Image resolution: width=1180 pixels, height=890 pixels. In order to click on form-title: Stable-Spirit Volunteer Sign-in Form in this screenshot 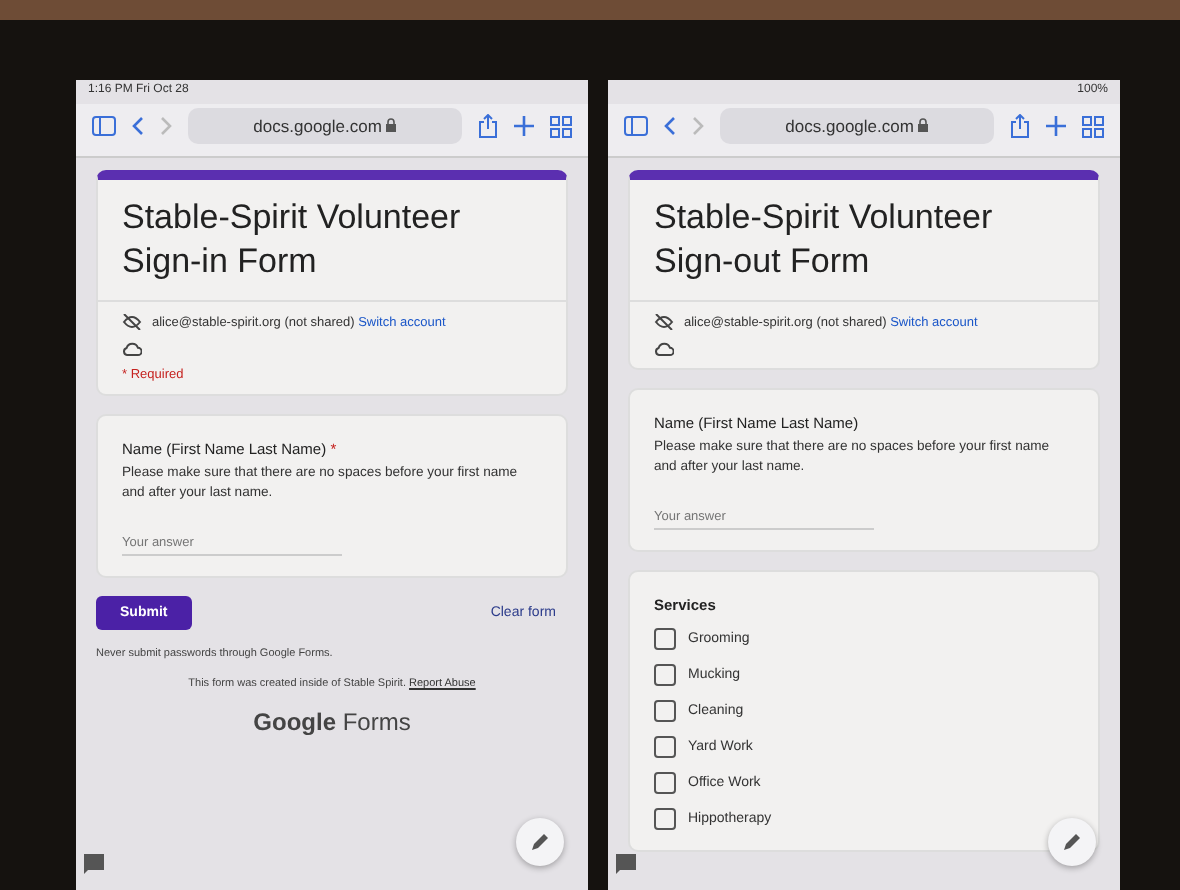, I will do `click(332, 241)`.